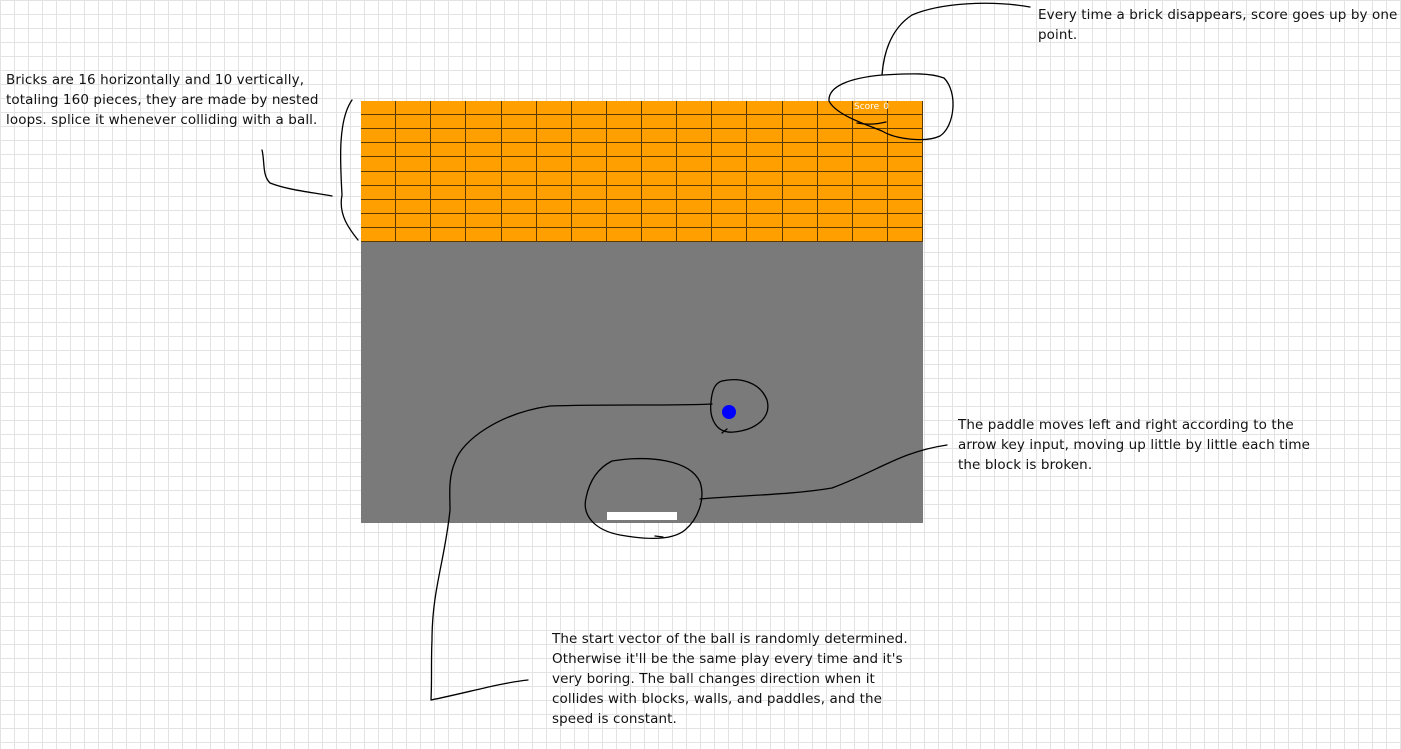 The image size is (1401, 749). Describe the element at coordinates (297, 173) in the screenshot. I see `bricks-pointer-line` at that location.